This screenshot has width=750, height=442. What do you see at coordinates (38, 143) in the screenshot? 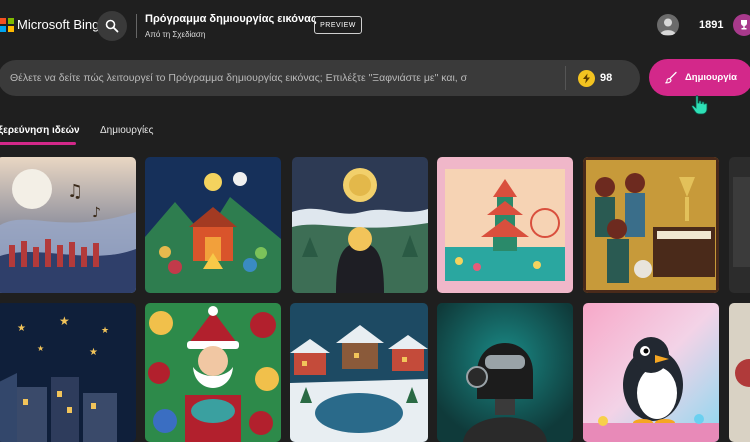
I see `active-tab-indicator` at bounding box center [38, 143].